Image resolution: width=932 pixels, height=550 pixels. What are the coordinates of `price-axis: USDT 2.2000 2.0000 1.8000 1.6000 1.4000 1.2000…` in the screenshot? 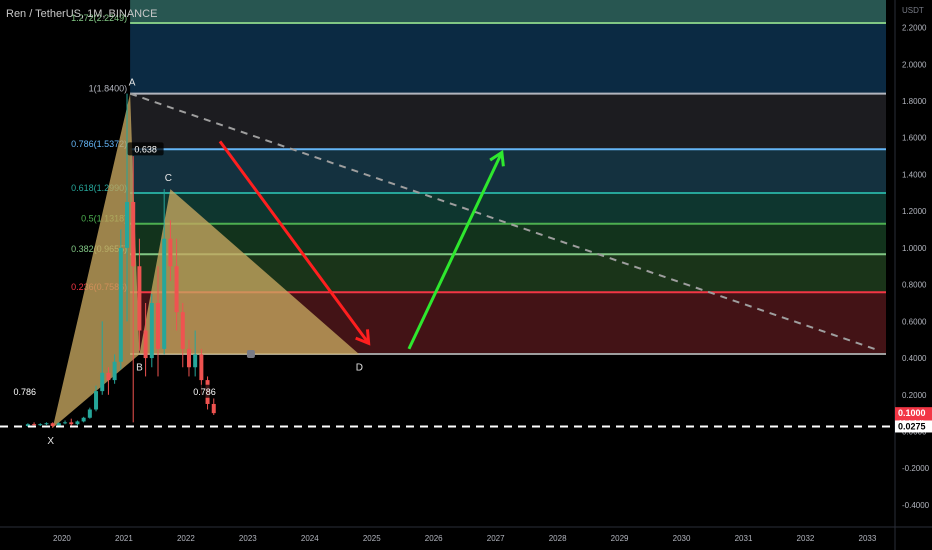 It's located at (913, 275).